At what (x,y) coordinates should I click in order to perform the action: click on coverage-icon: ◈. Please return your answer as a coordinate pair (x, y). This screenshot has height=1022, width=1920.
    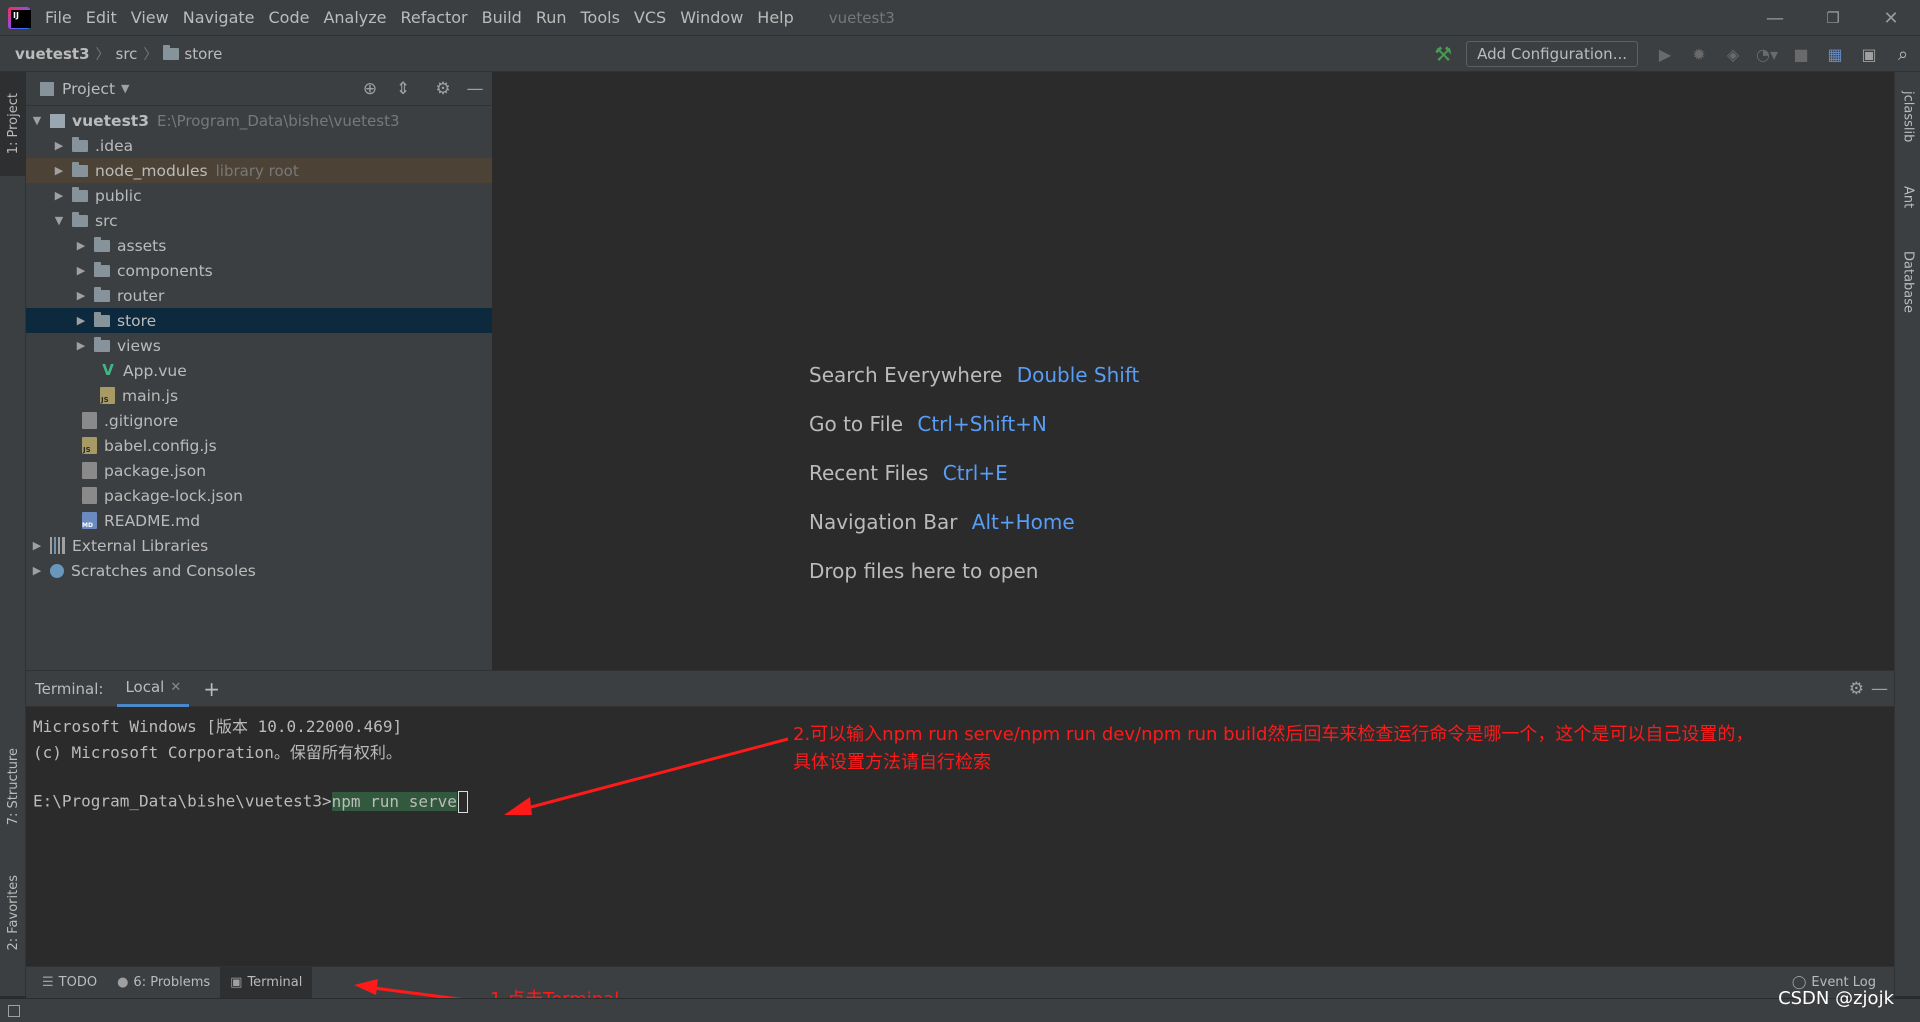
    Looking at the image, I should click on (1733, 54).